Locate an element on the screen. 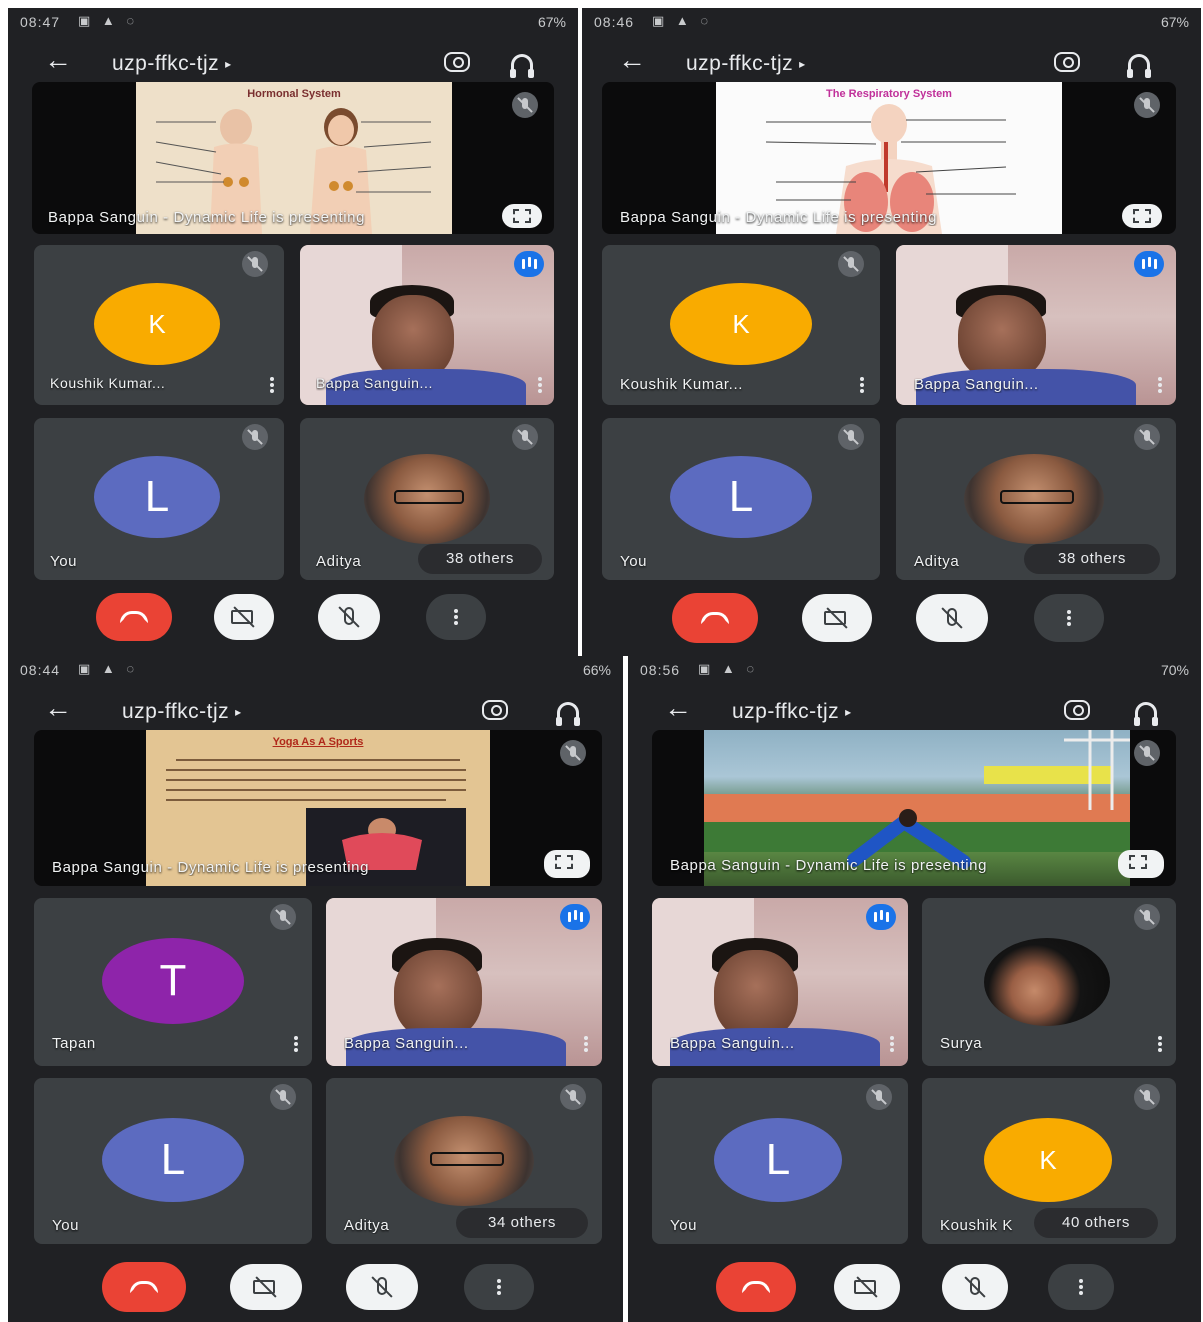  participant-name: Koushik K is located at coordinates (976, 1225).